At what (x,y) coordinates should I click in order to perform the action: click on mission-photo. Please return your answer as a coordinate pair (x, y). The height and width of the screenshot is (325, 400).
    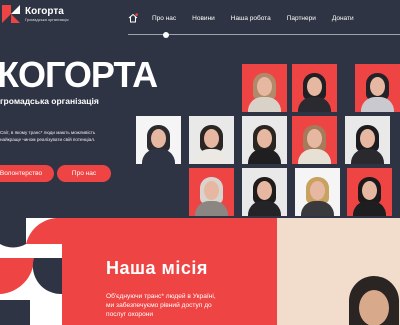
    Looking at the image, I should click on (338, 271).